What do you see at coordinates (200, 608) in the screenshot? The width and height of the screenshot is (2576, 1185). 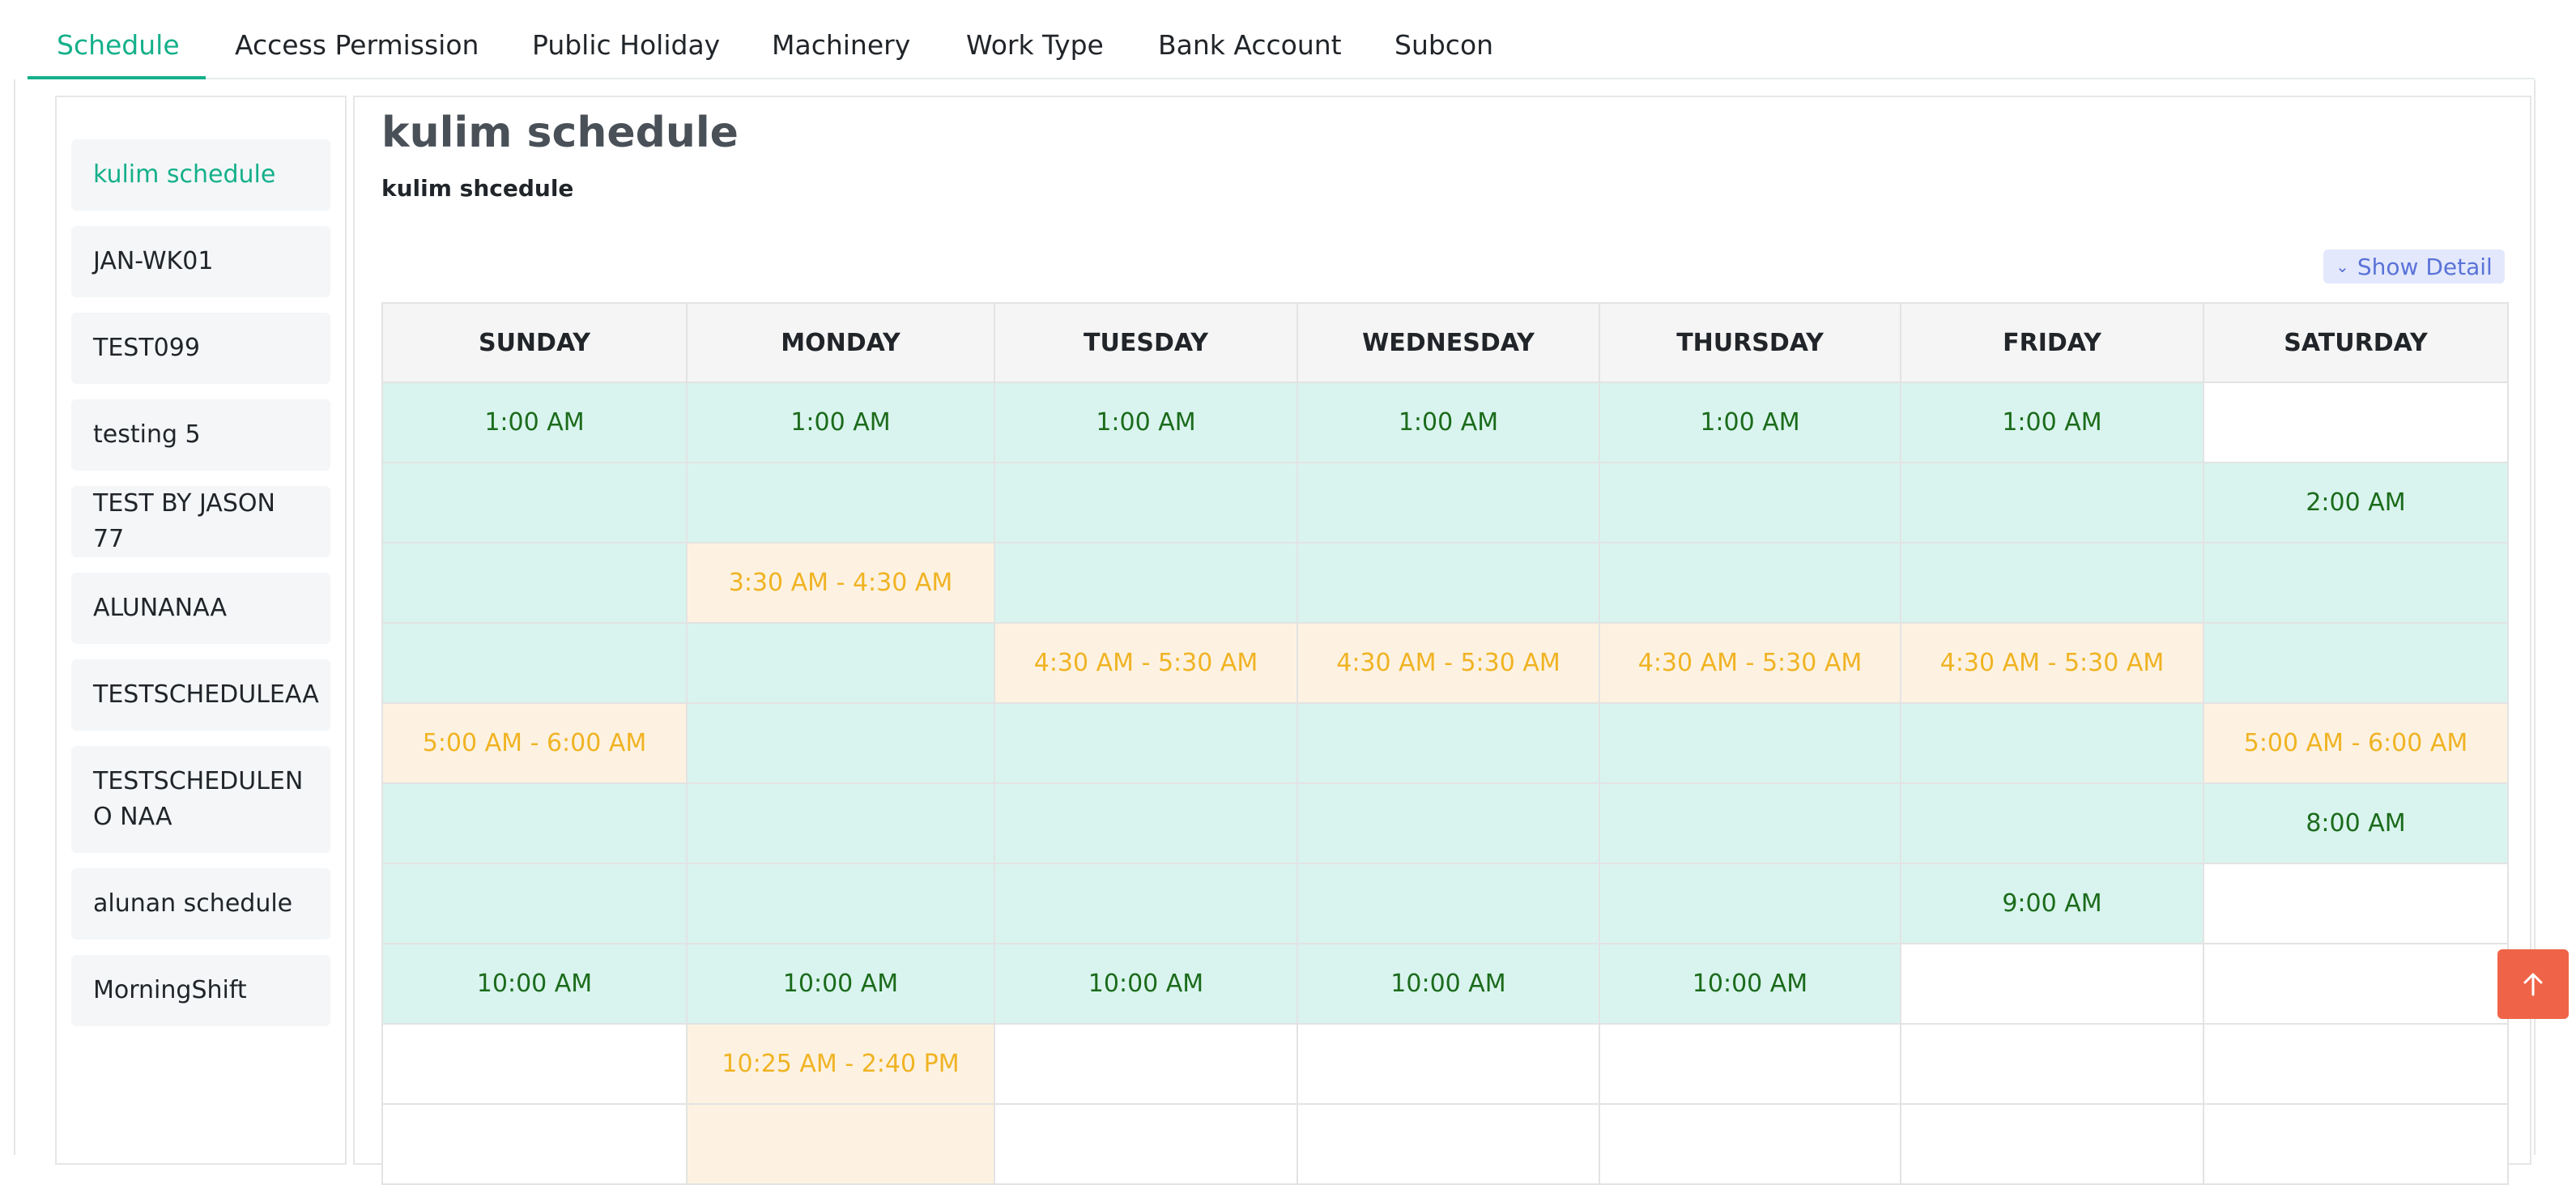 I see `sidebar-item-alunanaa: ALUNANAA` at bounding box center [200, 608].